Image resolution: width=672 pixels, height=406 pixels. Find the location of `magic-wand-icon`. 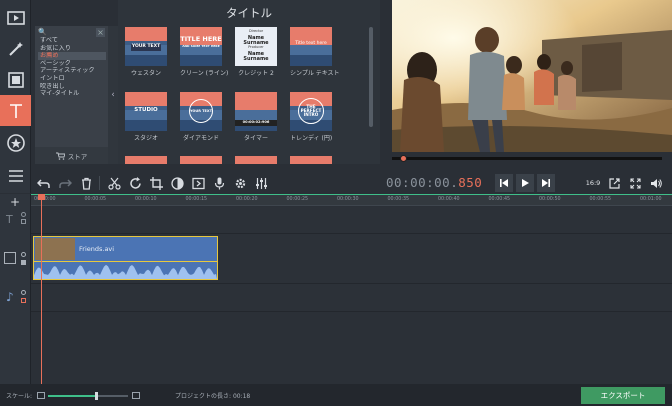

magic-wand-icon is located at coordinates (15, 48).